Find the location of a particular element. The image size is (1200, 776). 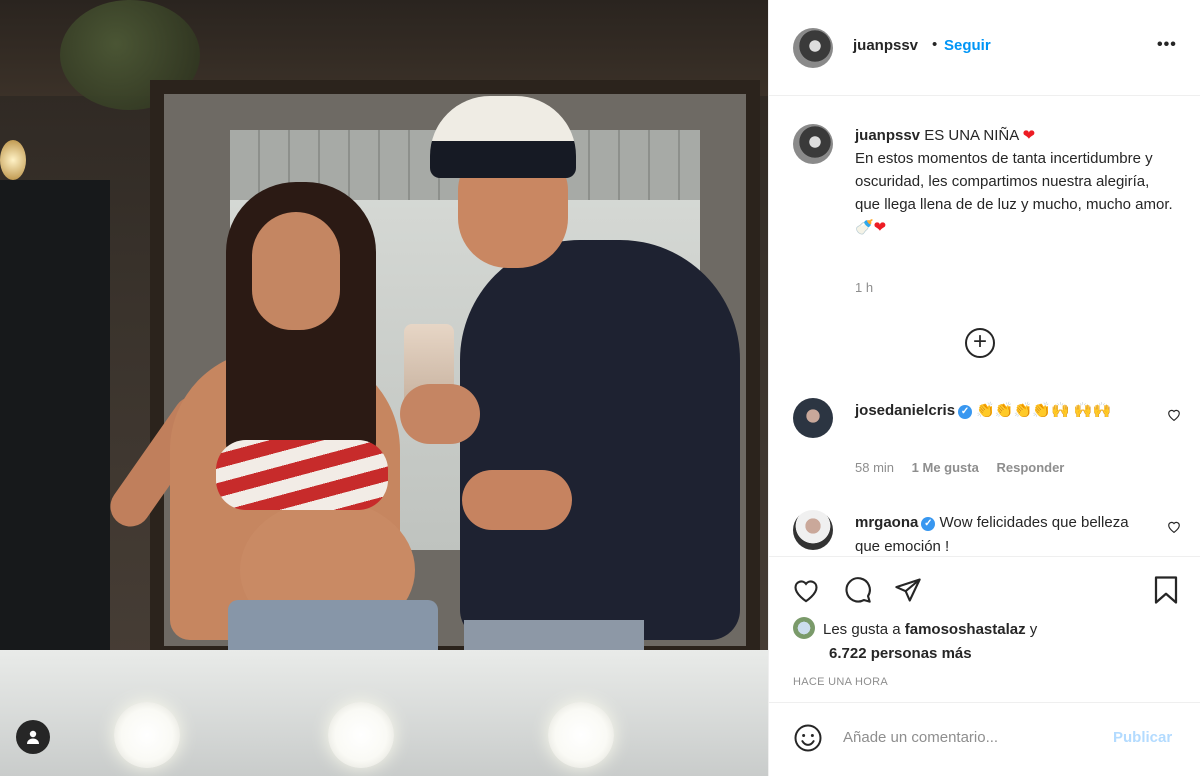

caption-username: juanpssv is located at coordinates (887, 135).